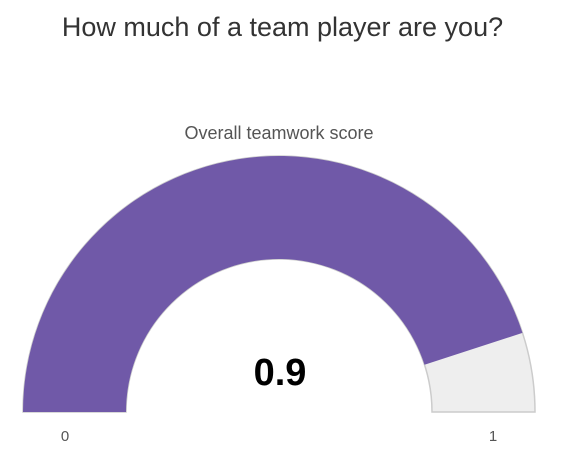 The image size is (565, 451). I want to click on gauge-value-label: 0.9, so click(280, 373).